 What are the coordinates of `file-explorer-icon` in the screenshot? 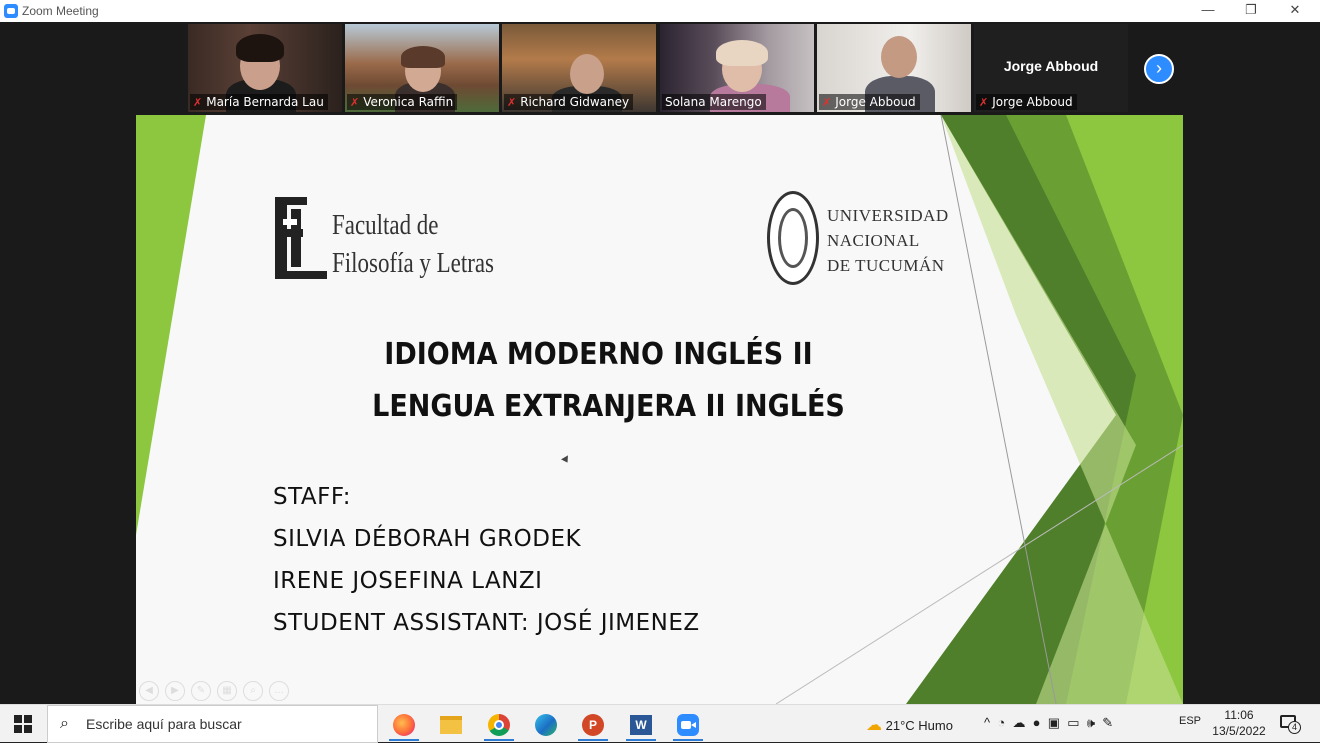 It's located at (451, 725).